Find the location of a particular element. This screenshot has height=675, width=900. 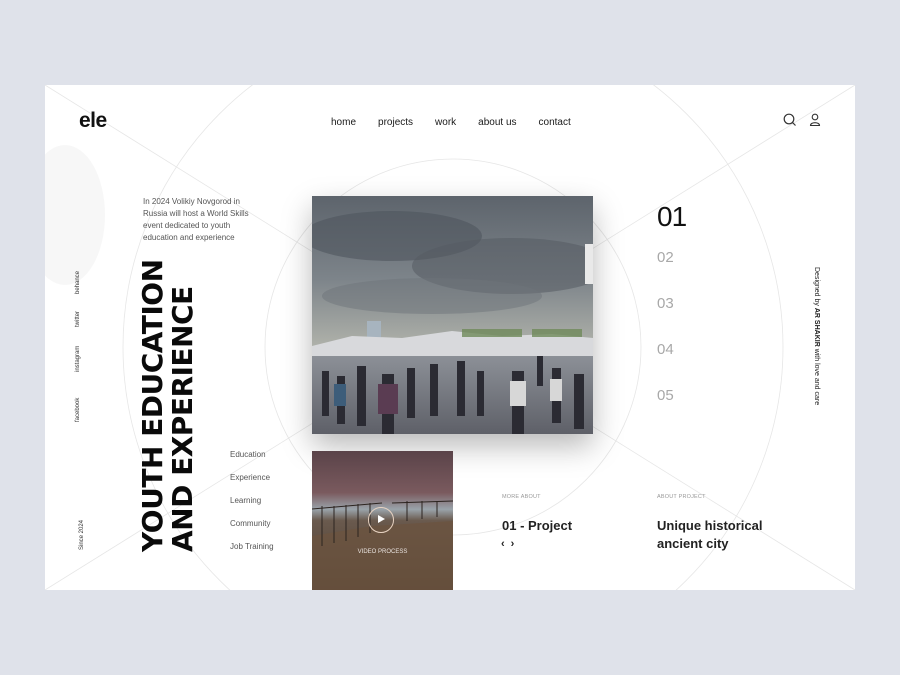

designer-credit: Designed by AR SHAKIR with love and care is located at coordinates (816, 336).